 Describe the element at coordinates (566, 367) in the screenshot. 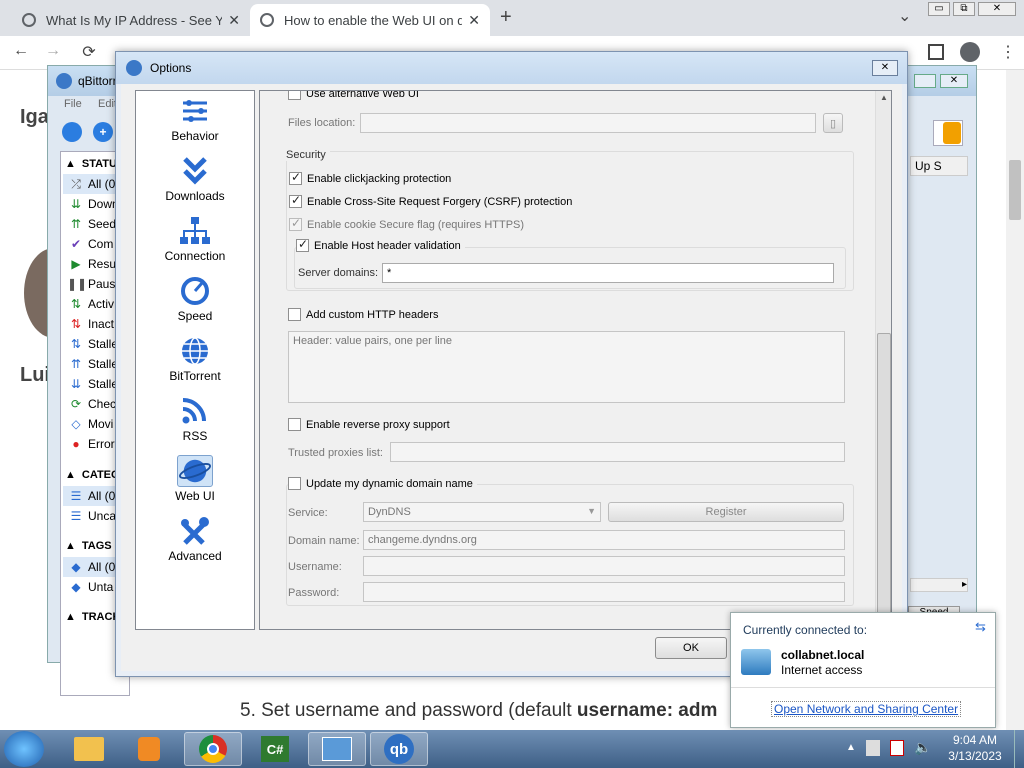

I see `custom-headers-textarea: Header: value pairs, one per line` at that location.